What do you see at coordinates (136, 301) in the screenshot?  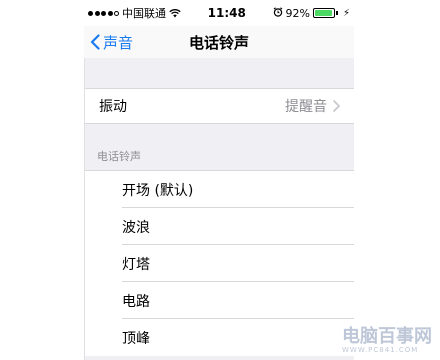 I see `ringtone-label: 电路` at bounding box center [136, 301].